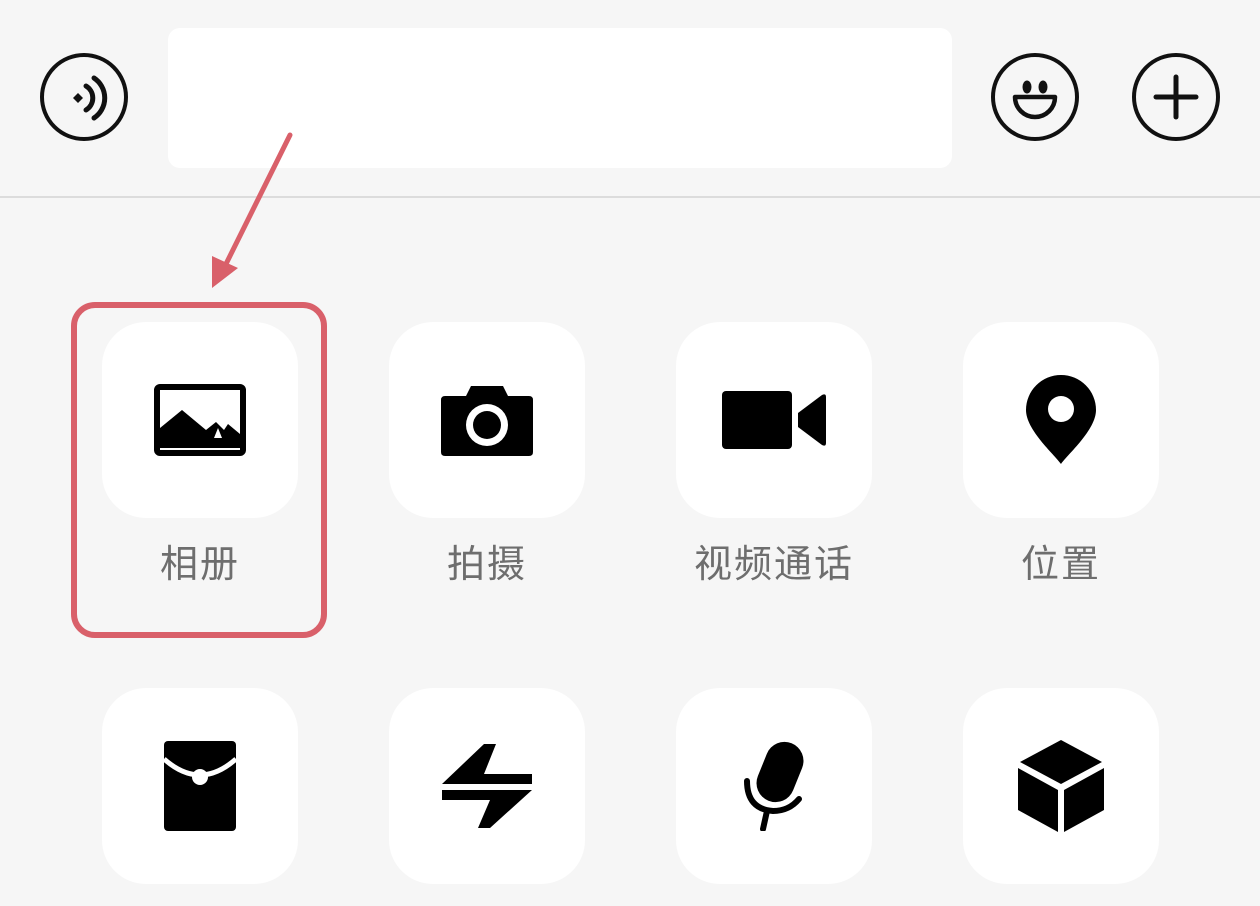 The width and height of the screenshot is (1260, 906). I want to click on voice-mode-button, so click(84, 97).